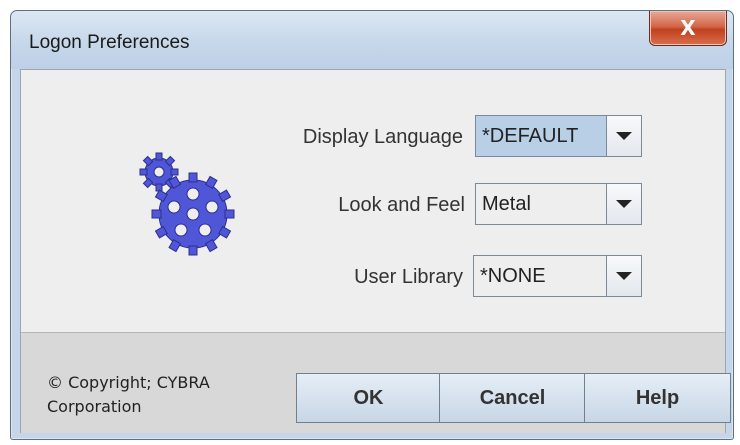  I want to click on user-library-value: *NONE, so click(540, 276).